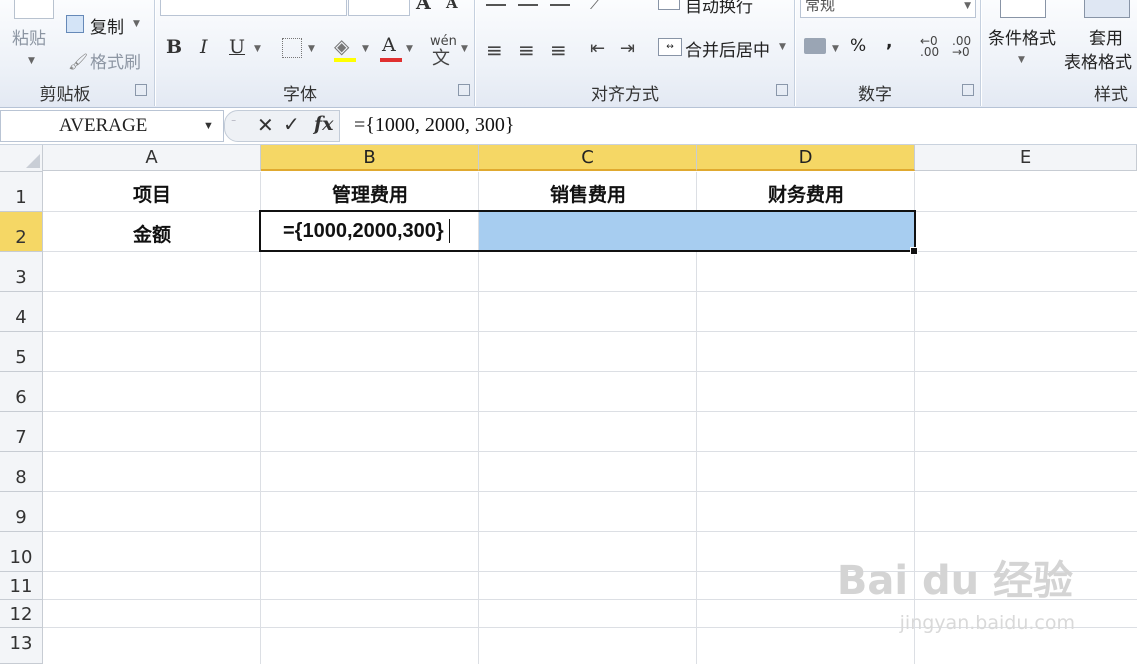 This screenshot has width=1137, height=664. Describe the element at coordinates (21, 614) in the screenshot. I see `row-header-12: 12` at that location.